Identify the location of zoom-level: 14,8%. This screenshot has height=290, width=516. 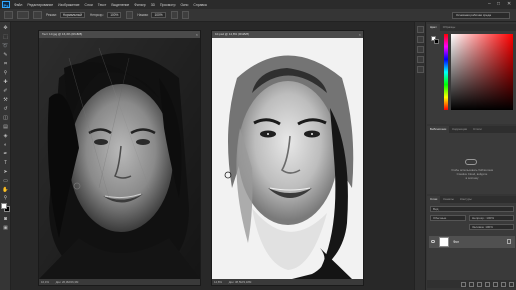
(218, 282).